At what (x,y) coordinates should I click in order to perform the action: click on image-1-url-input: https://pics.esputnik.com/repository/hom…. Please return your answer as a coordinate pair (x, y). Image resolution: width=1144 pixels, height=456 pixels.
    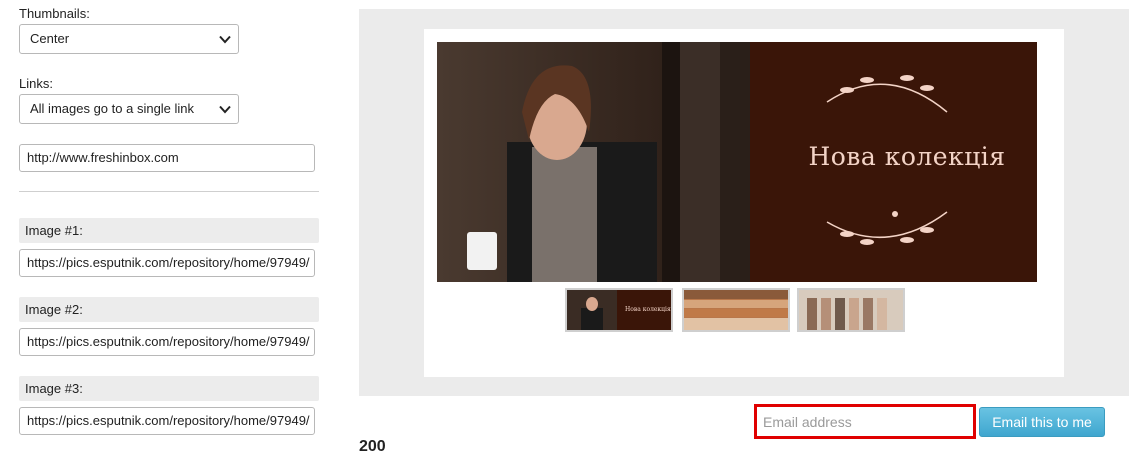
    Looking at the image, I should click on (167, 263).